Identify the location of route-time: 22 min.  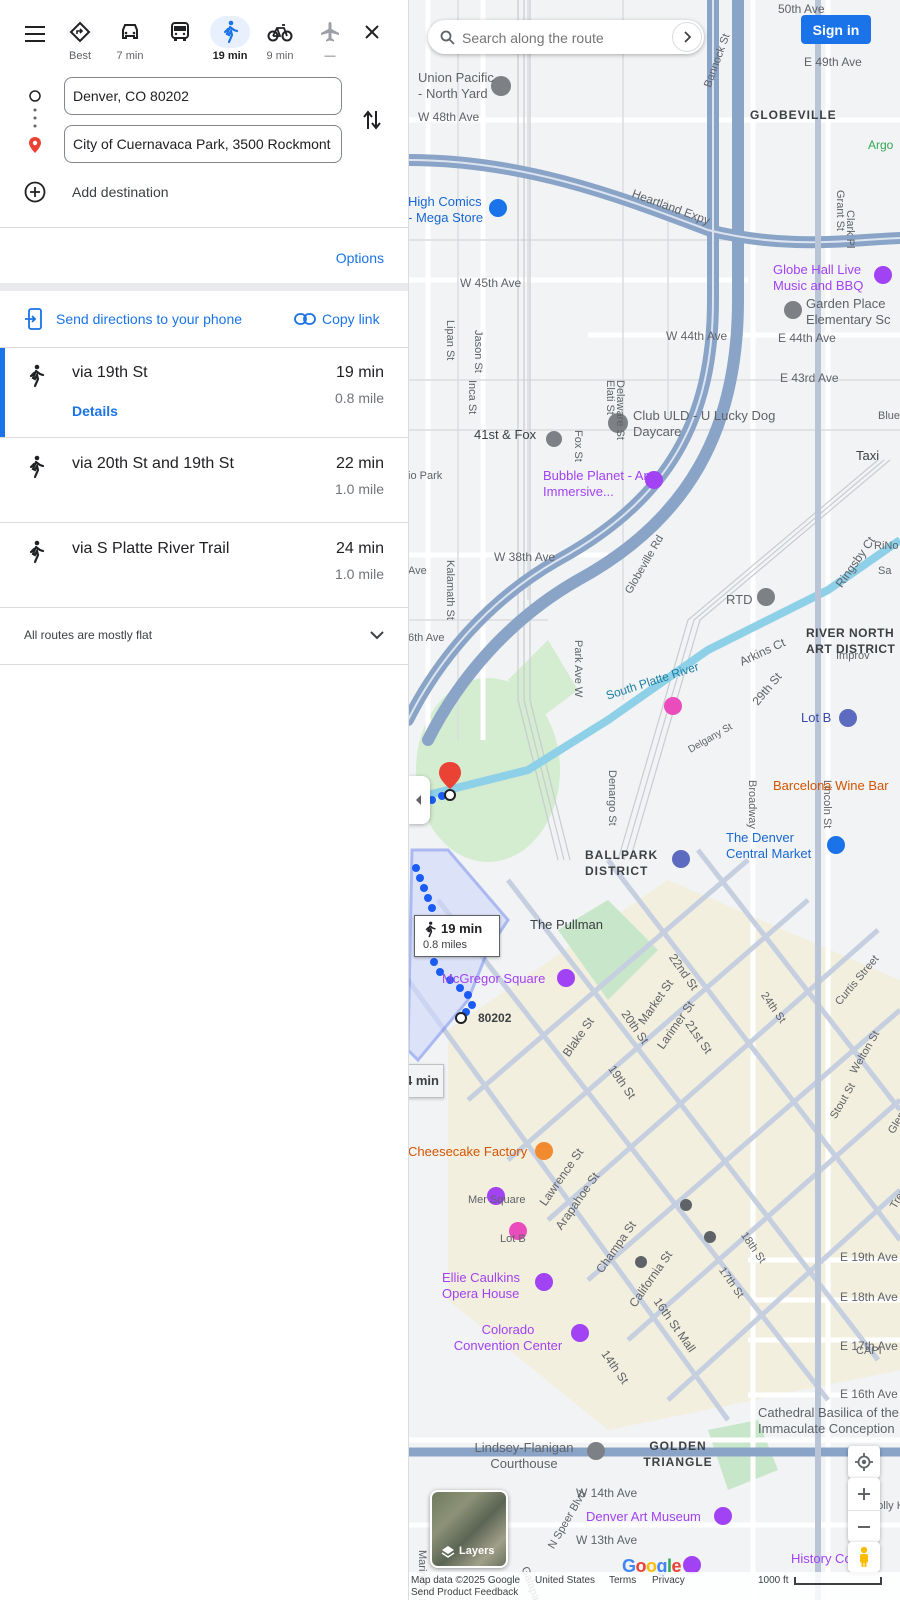
(359, 463).